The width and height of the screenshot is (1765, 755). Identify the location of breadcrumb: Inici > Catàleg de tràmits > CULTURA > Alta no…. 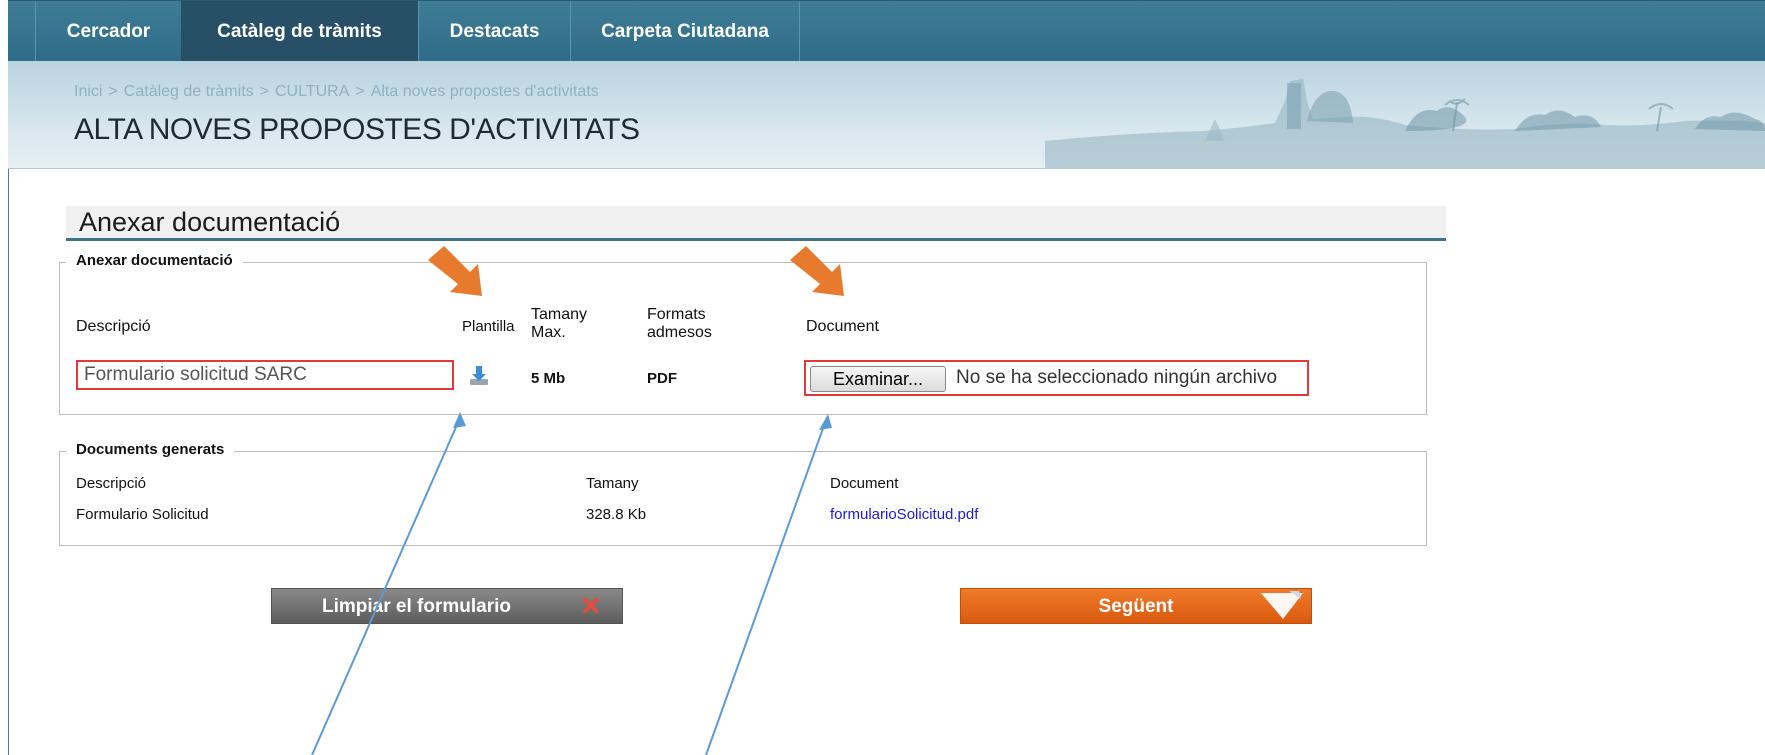
(336, 92).